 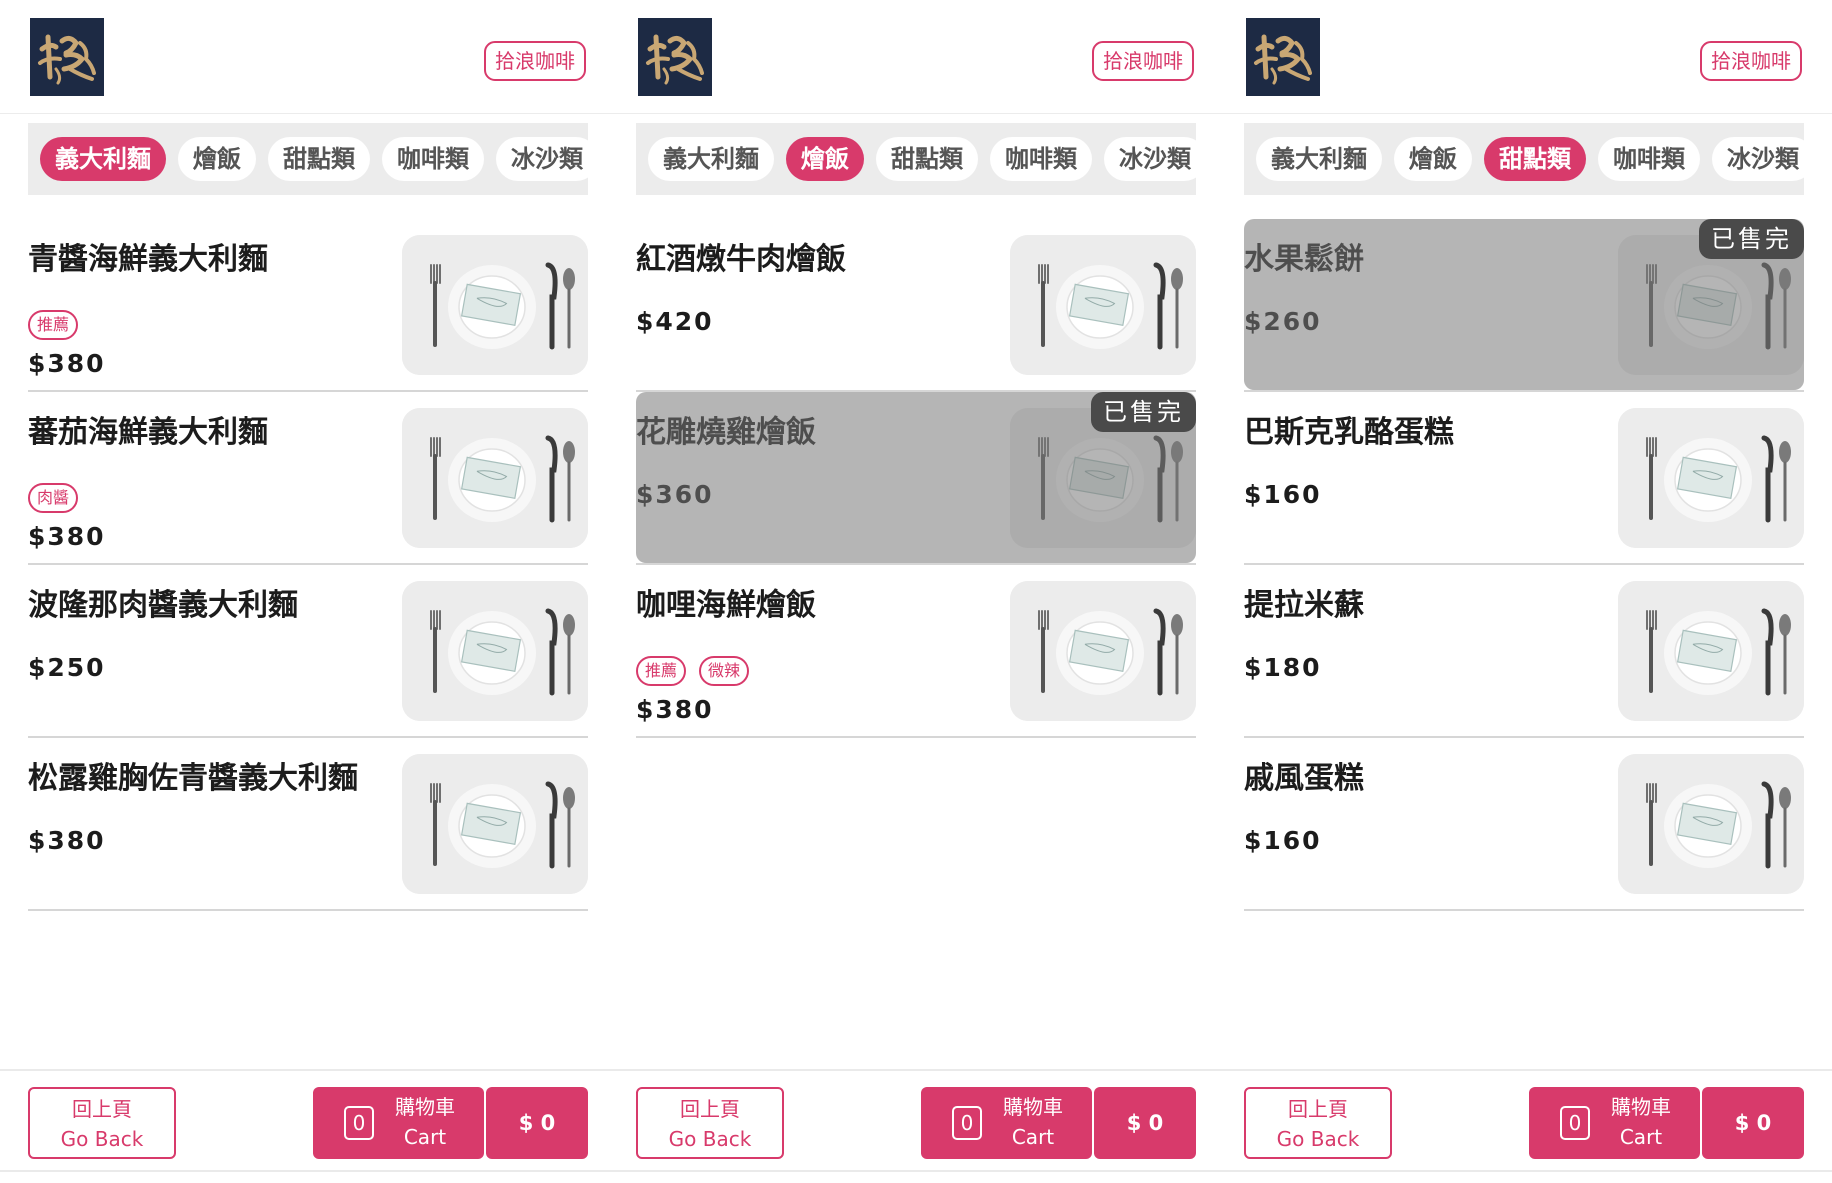 I want to click on menu-item-name: 水果鬆餅, so click(x=1304, y=259).